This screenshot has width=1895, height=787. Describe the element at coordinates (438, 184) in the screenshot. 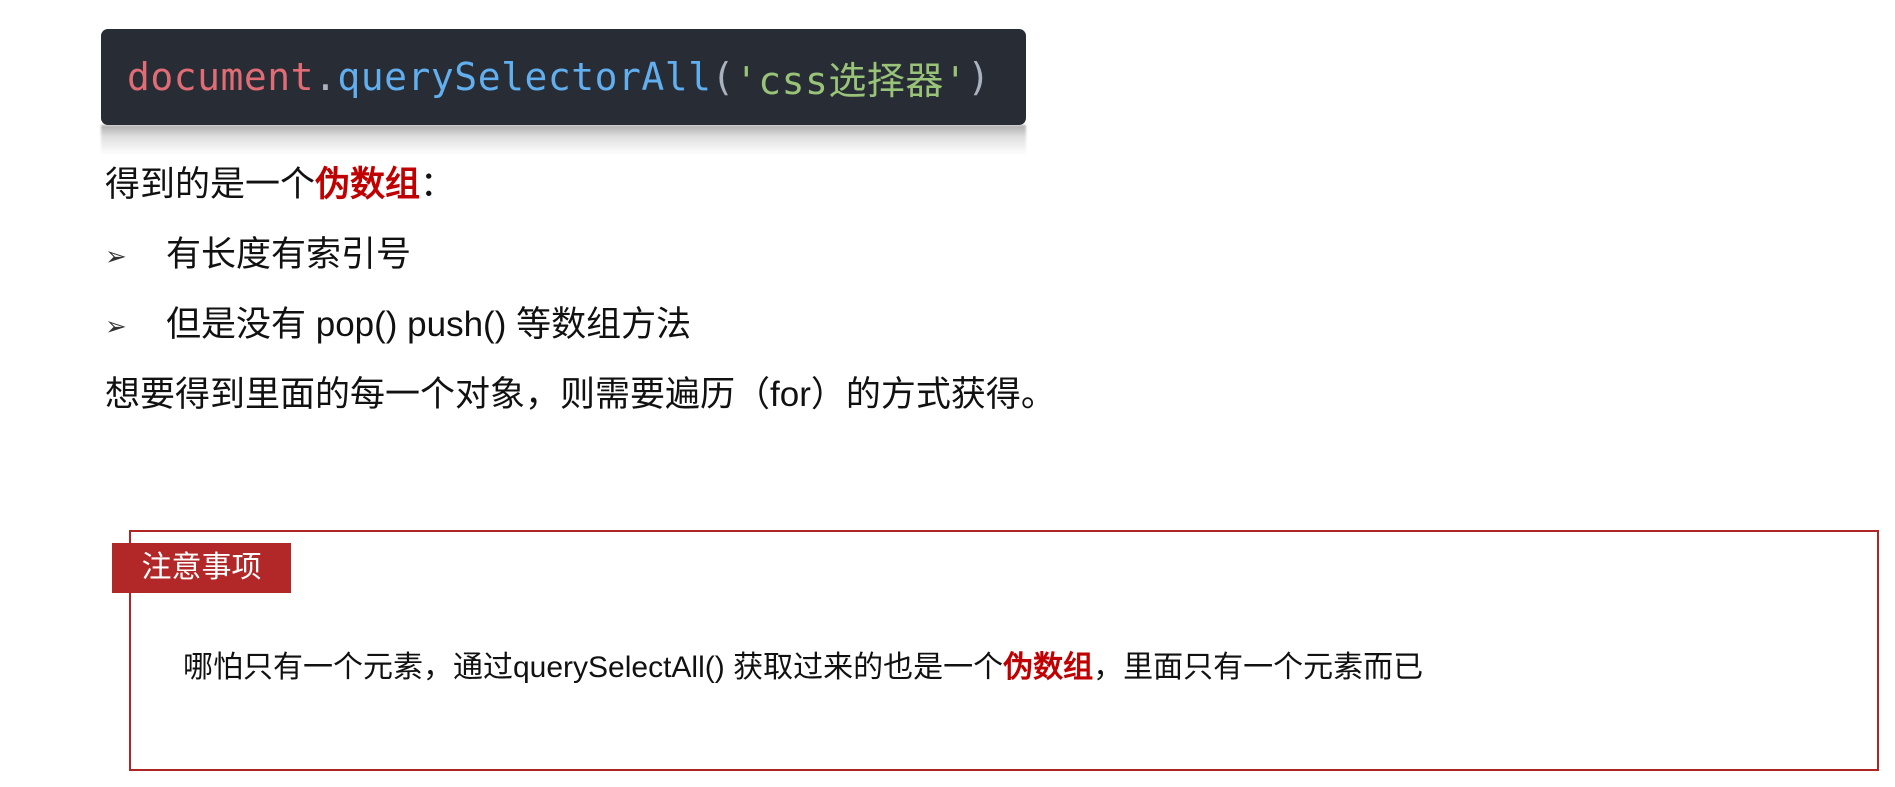

I see `intro-suffix: ：` at that location.